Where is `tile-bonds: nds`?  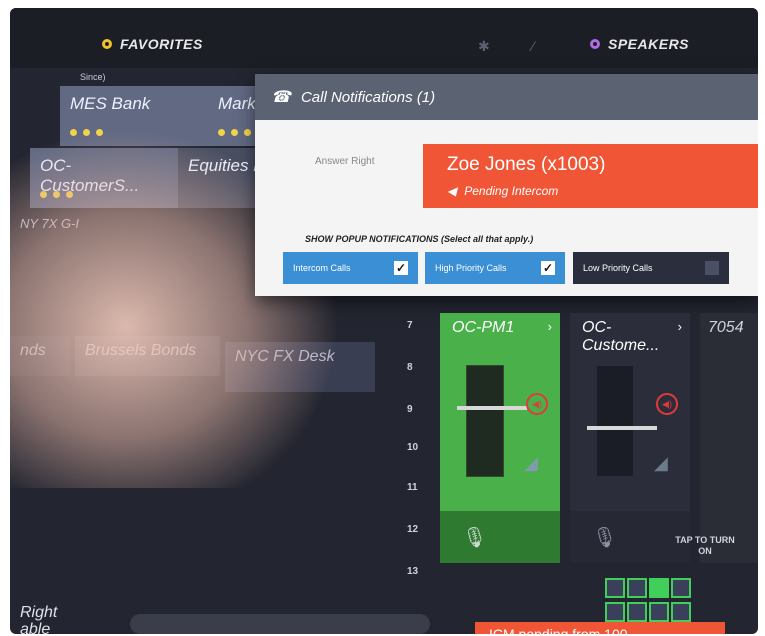
tile-bonds: nds is located at coordinates (40, 356).